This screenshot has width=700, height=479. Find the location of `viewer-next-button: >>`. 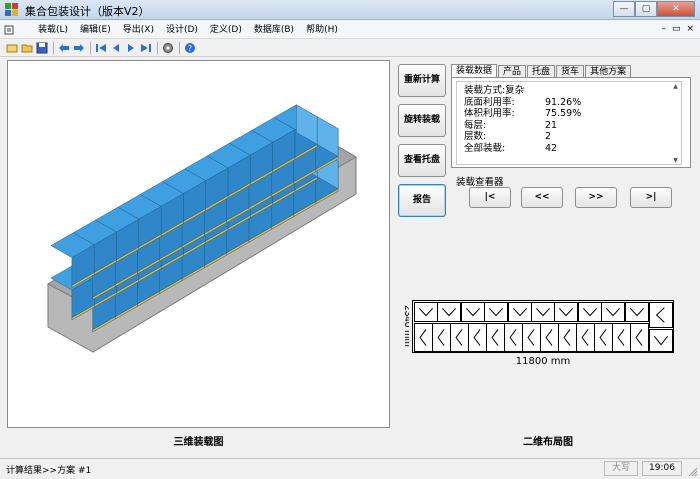

viewer-next-button: >> is located at coordinates (596, 197).